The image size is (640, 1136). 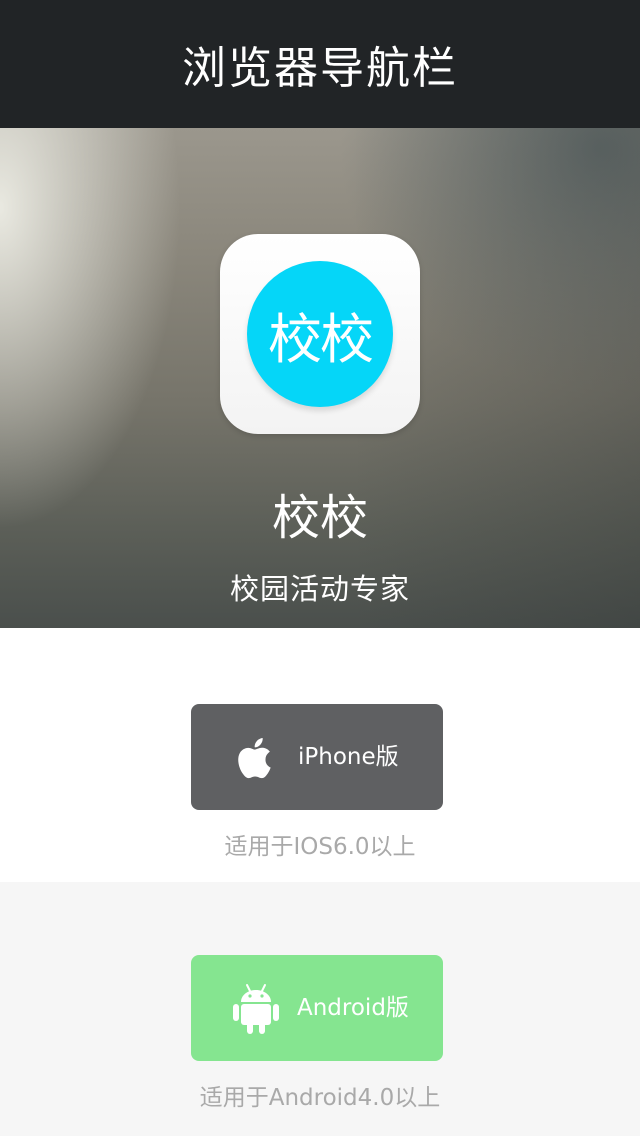 I want to click on android-button-label: Android版, so click(x=353, y=1008).